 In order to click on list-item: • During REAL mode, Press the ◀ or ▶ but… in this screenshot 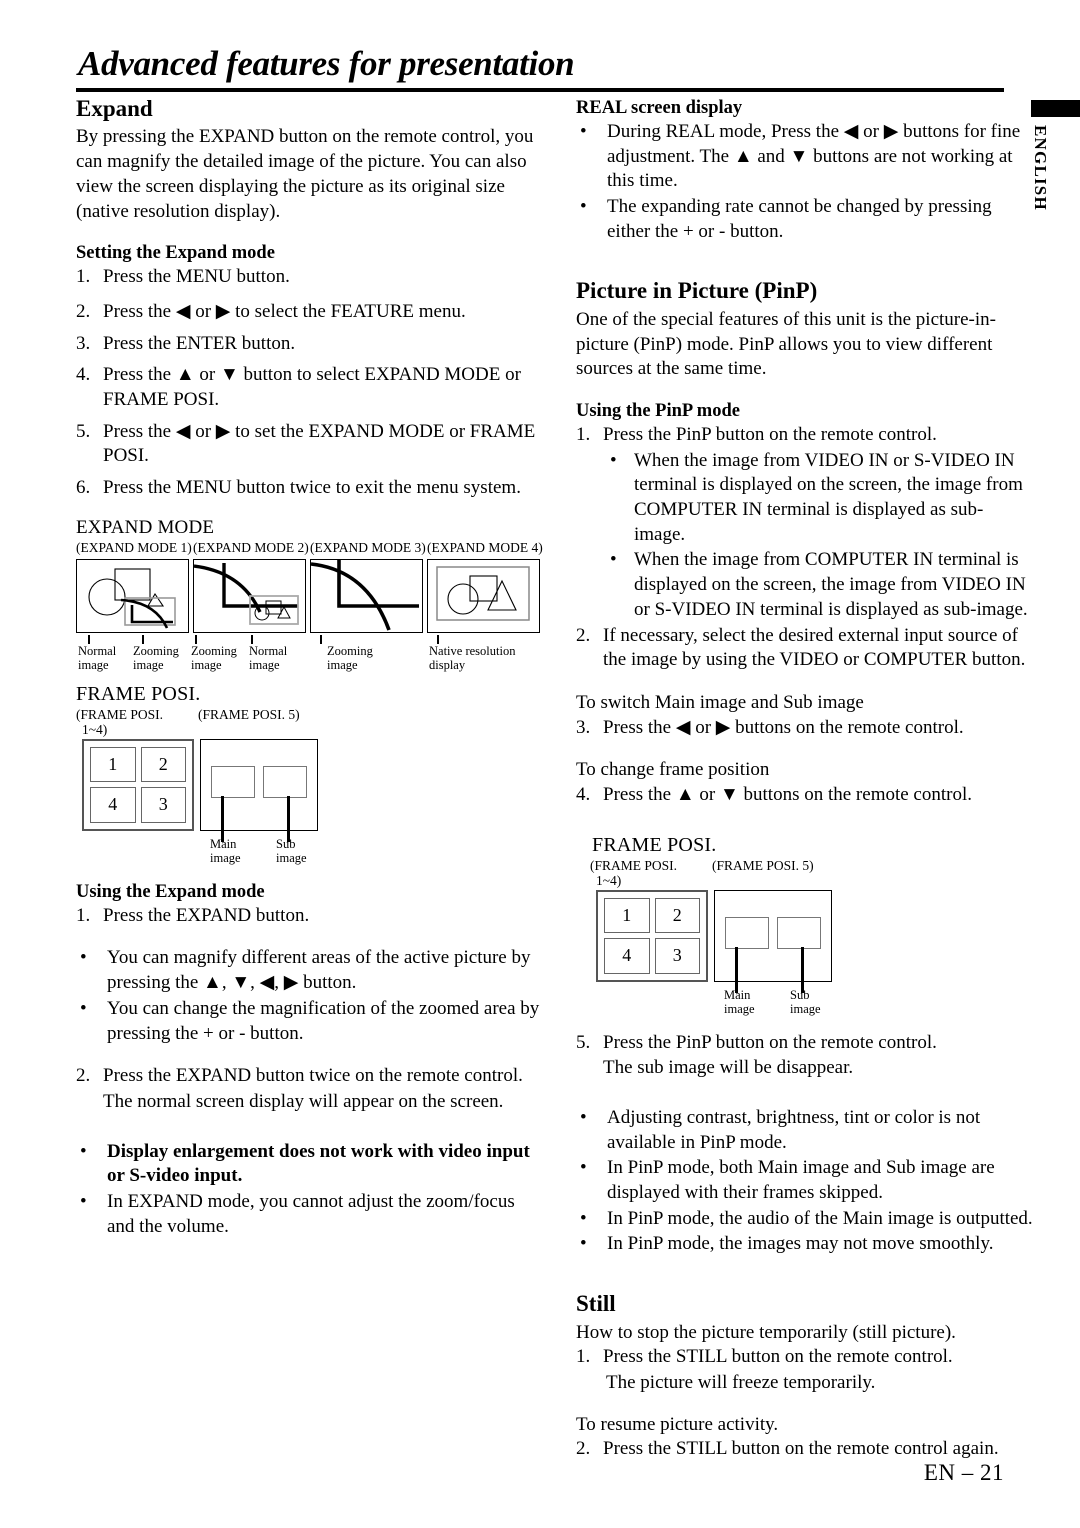, I will do `click(805, 157)`.